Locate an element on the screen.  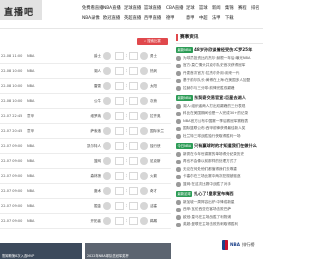
match-row: 22-08 11:00 NBA 爵士 : 勇士 is located at coordinates (85, 56).